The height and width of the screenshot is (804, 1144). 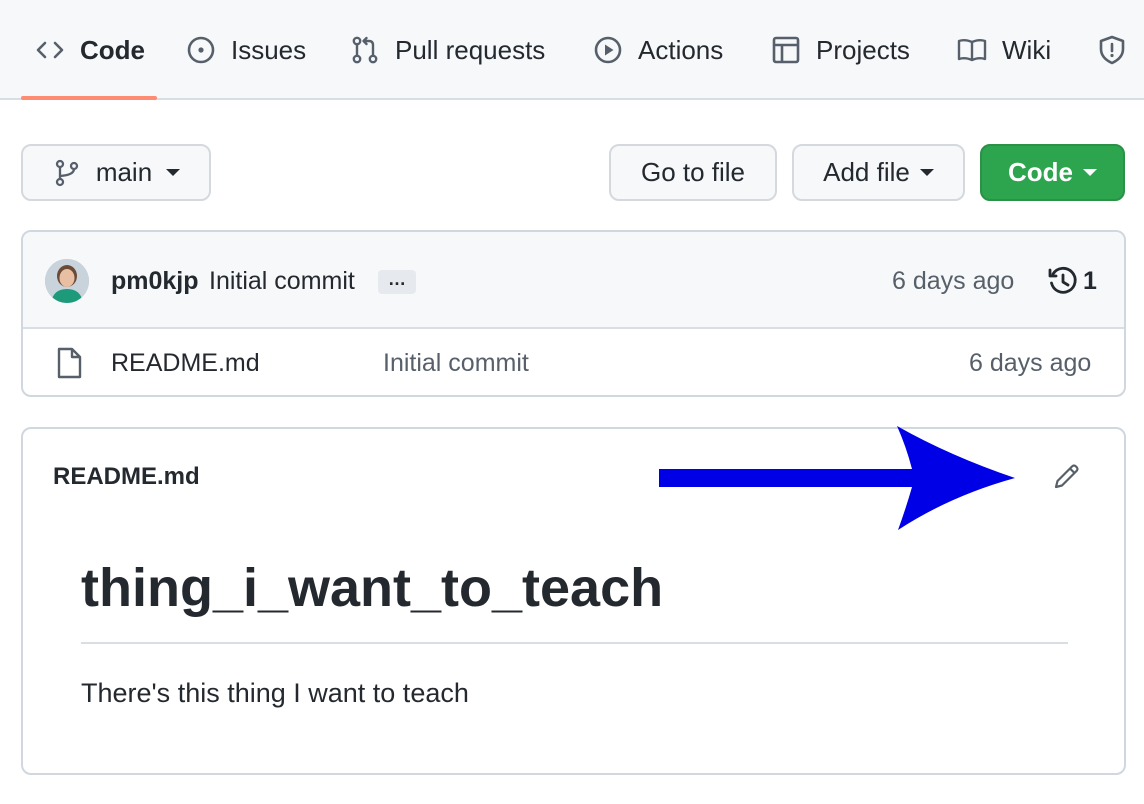 What do you see at coordinates (1090, 281) in the screenshot?
I see `commit-count: 1` at bounding box center [1090, 281].